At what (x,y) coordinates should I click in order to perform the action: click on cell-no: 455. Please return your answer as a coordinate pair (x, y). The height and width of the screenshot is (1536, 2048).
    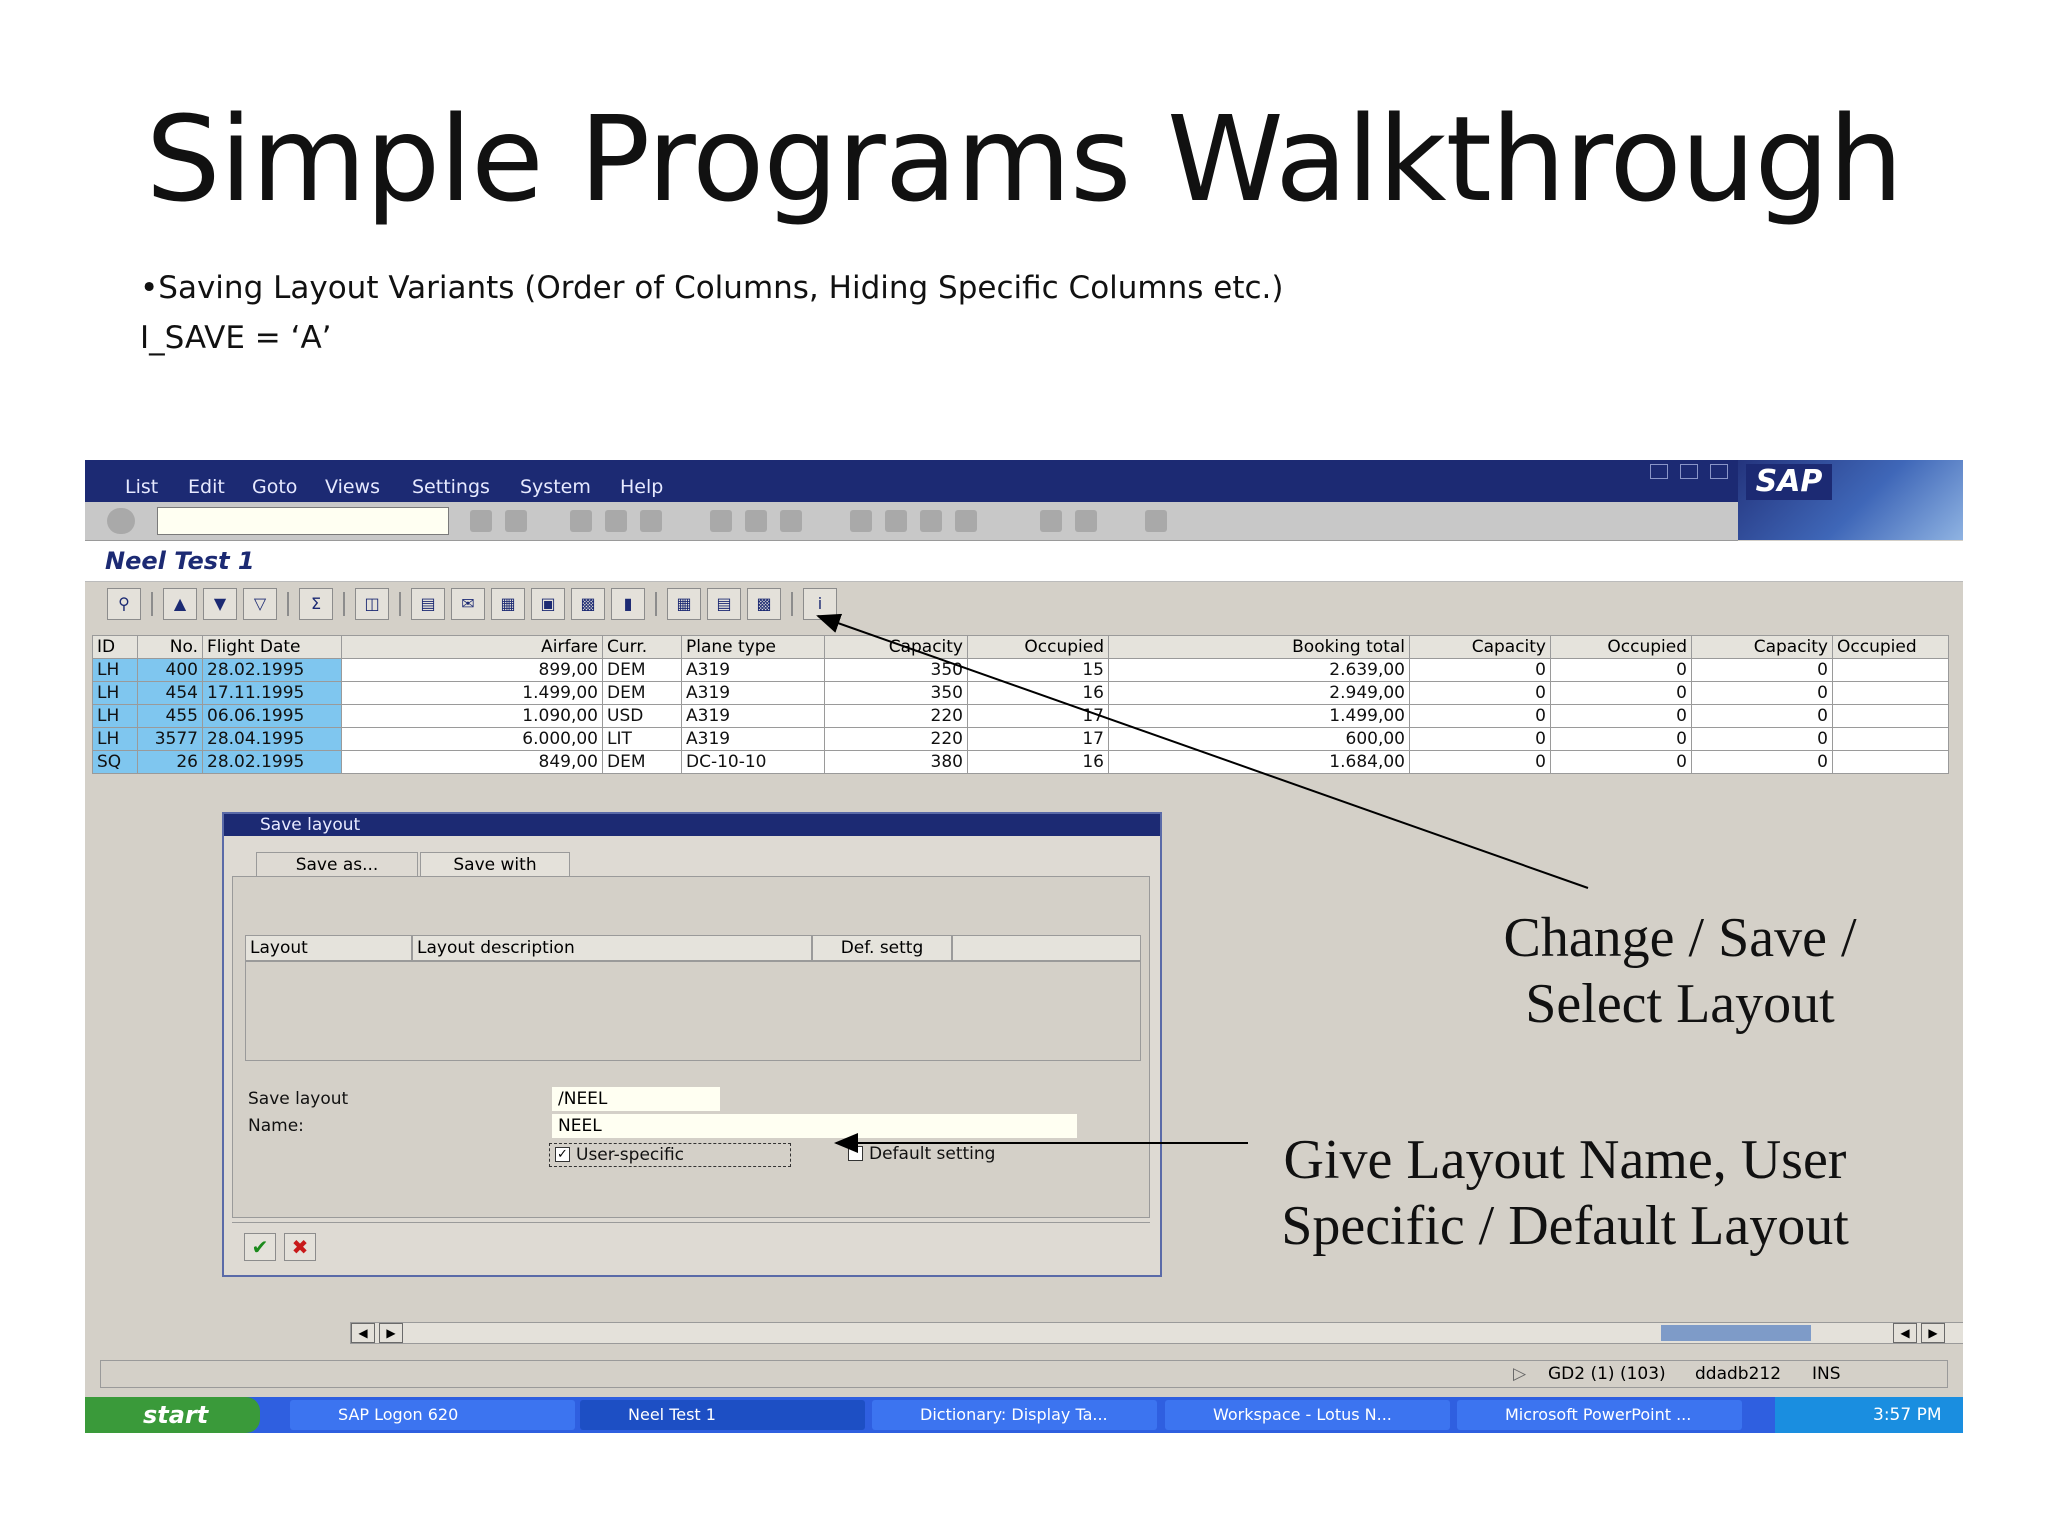
    Looking at the image, I should click on (170, 716).